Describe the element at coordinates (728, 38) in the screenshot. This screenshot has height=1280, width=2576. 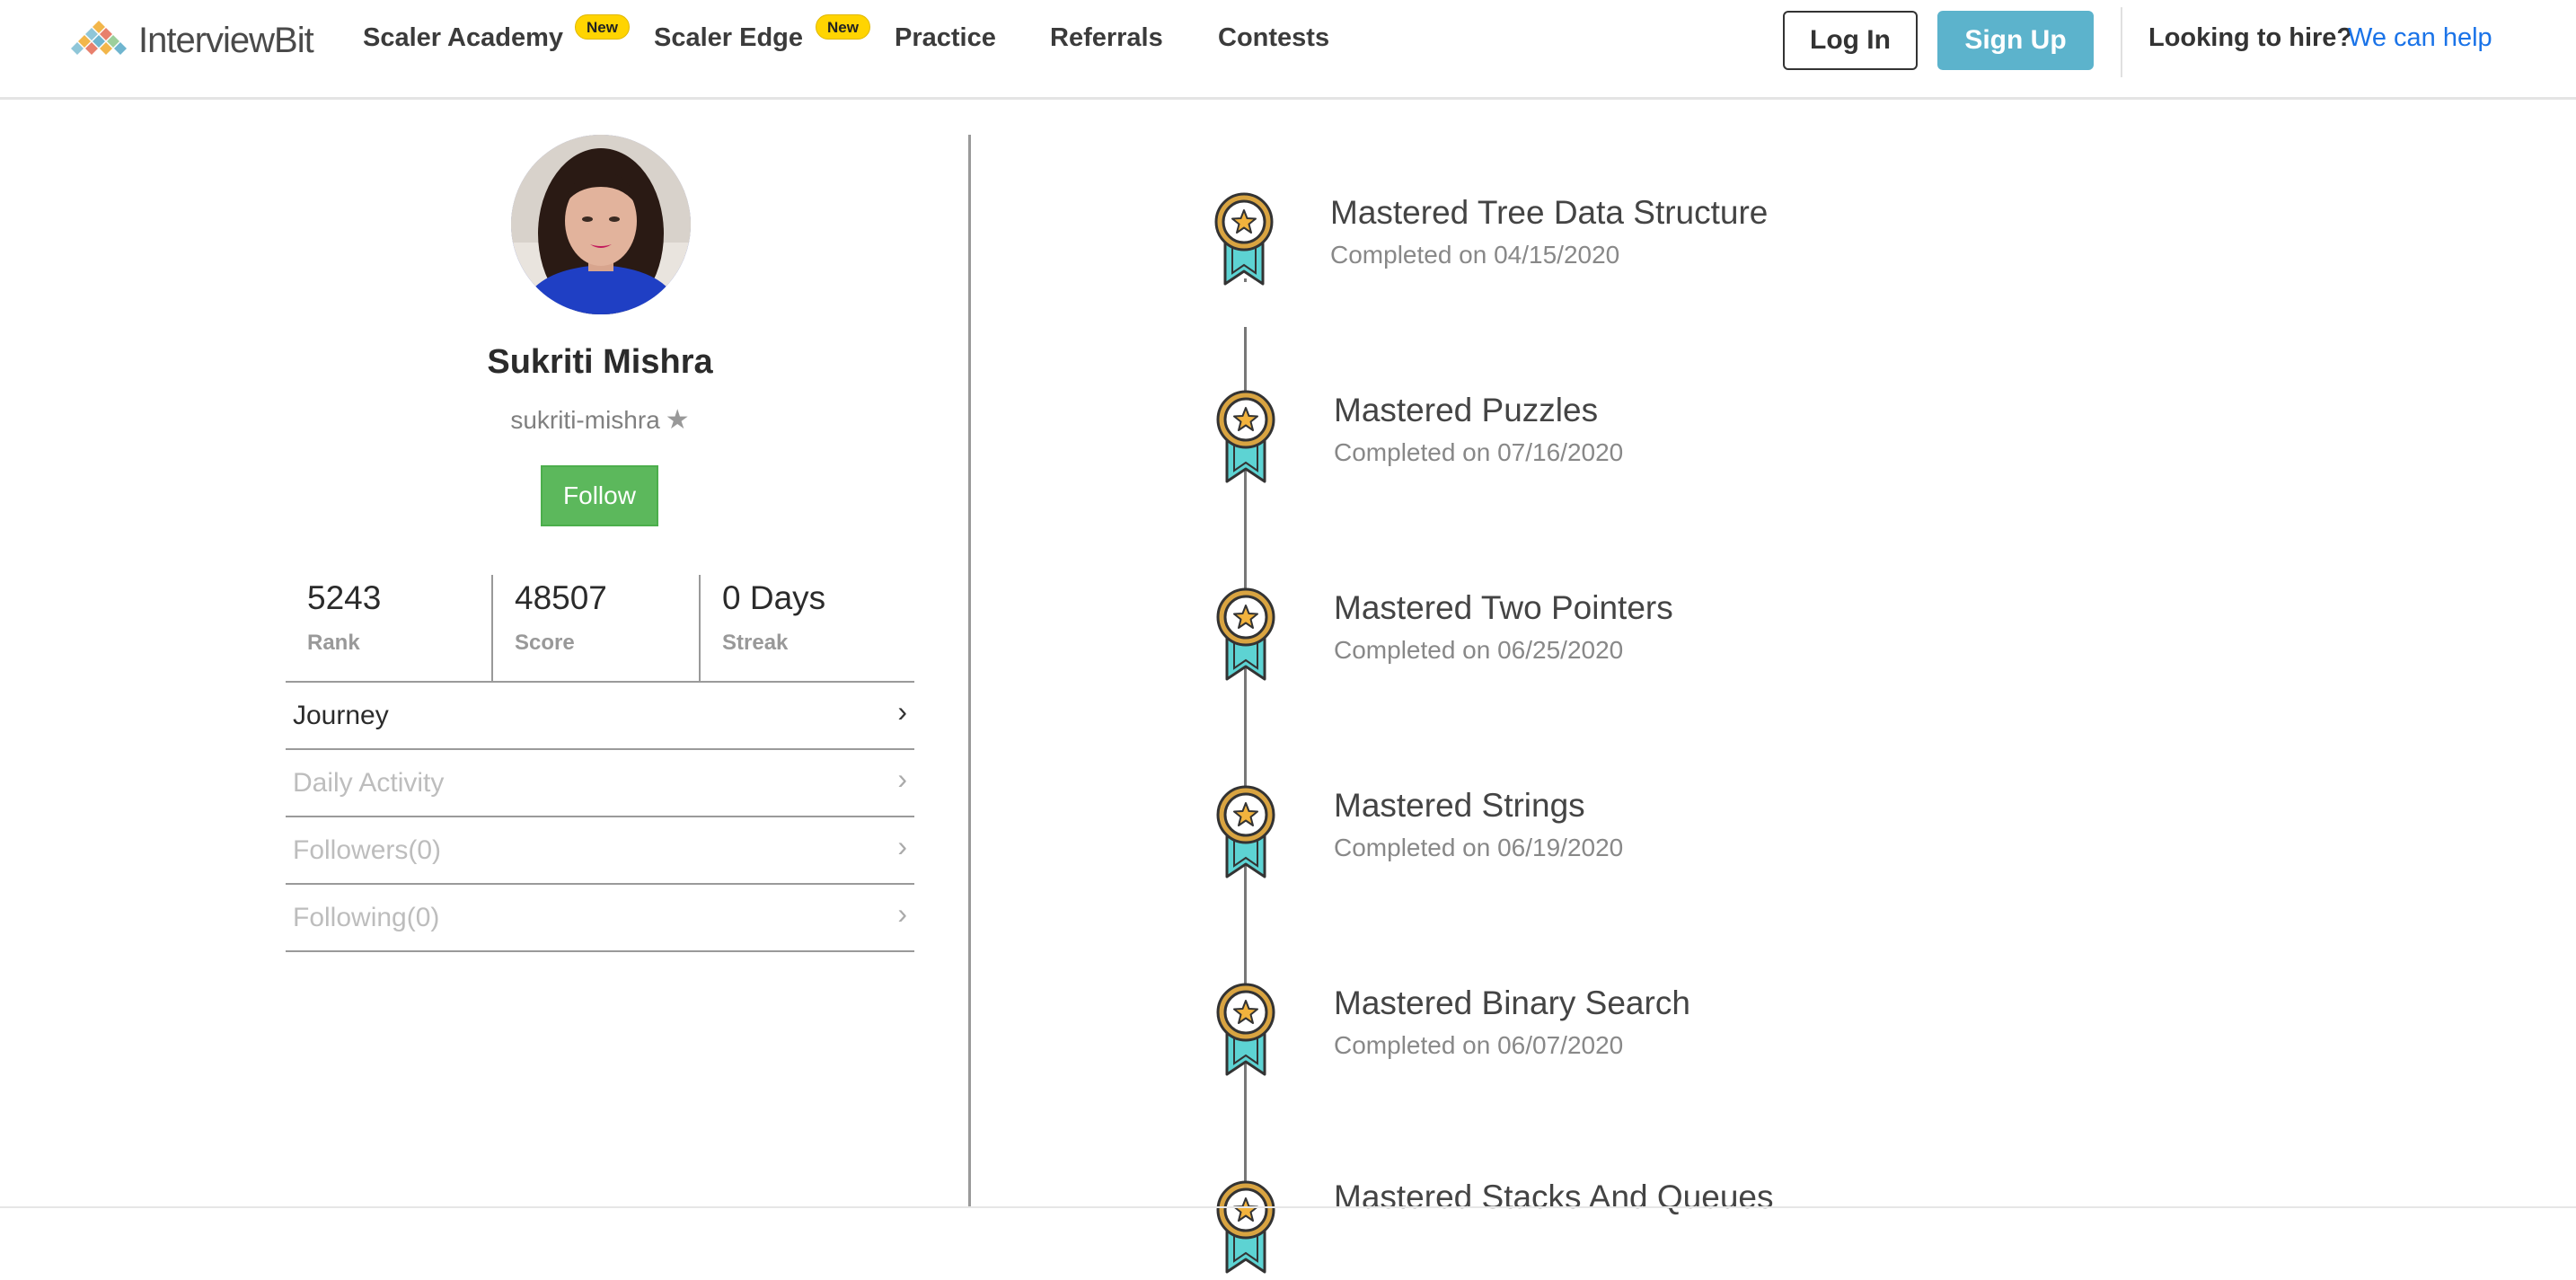
I see `nav-scaler-edge: Scaler Edge` at that location.